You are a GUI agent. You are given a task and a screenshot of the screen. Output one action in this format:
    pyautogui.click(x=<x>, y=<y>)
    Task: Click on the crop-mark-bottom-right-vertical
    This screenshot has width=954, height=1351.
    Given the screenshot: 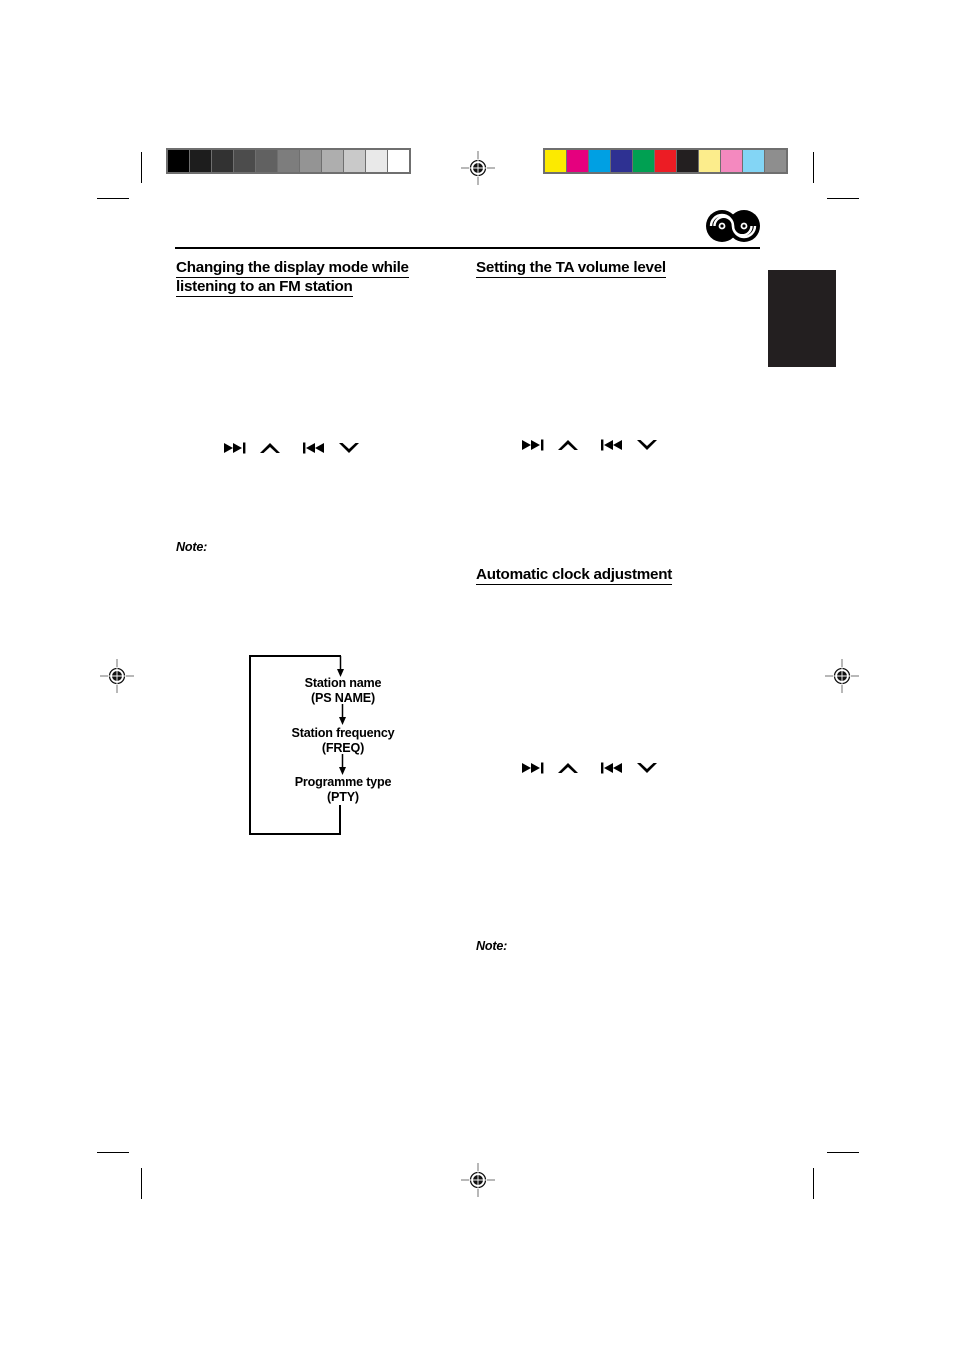 What is the action you would take?
    pyautogui.click(x=814, y=1183)
    